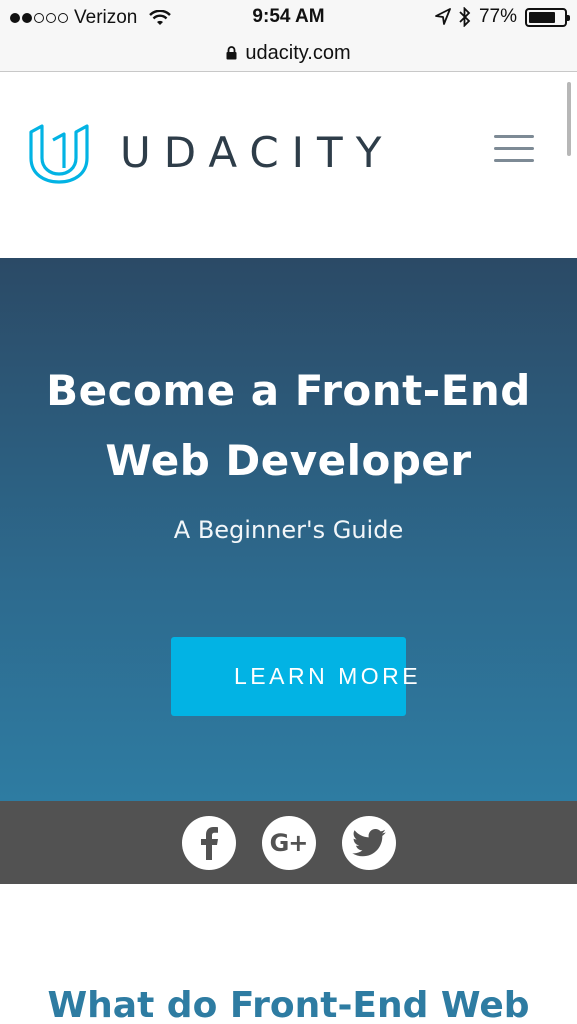 This screenshot has width=577, height=1024. I want to click on social-share-bar: G+, so click(288, 842).